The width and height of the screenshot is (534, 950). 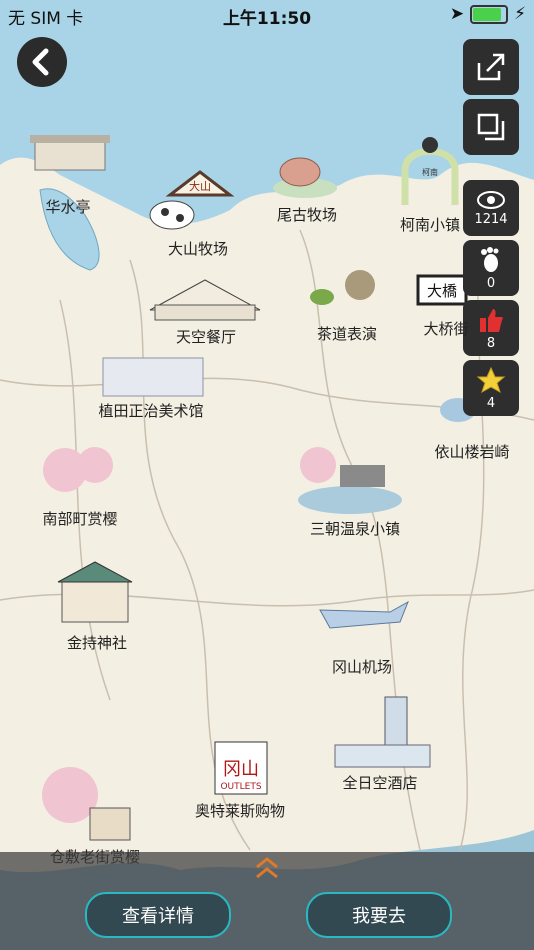 I want to click on battery-icon, so click(x=489, y=14).